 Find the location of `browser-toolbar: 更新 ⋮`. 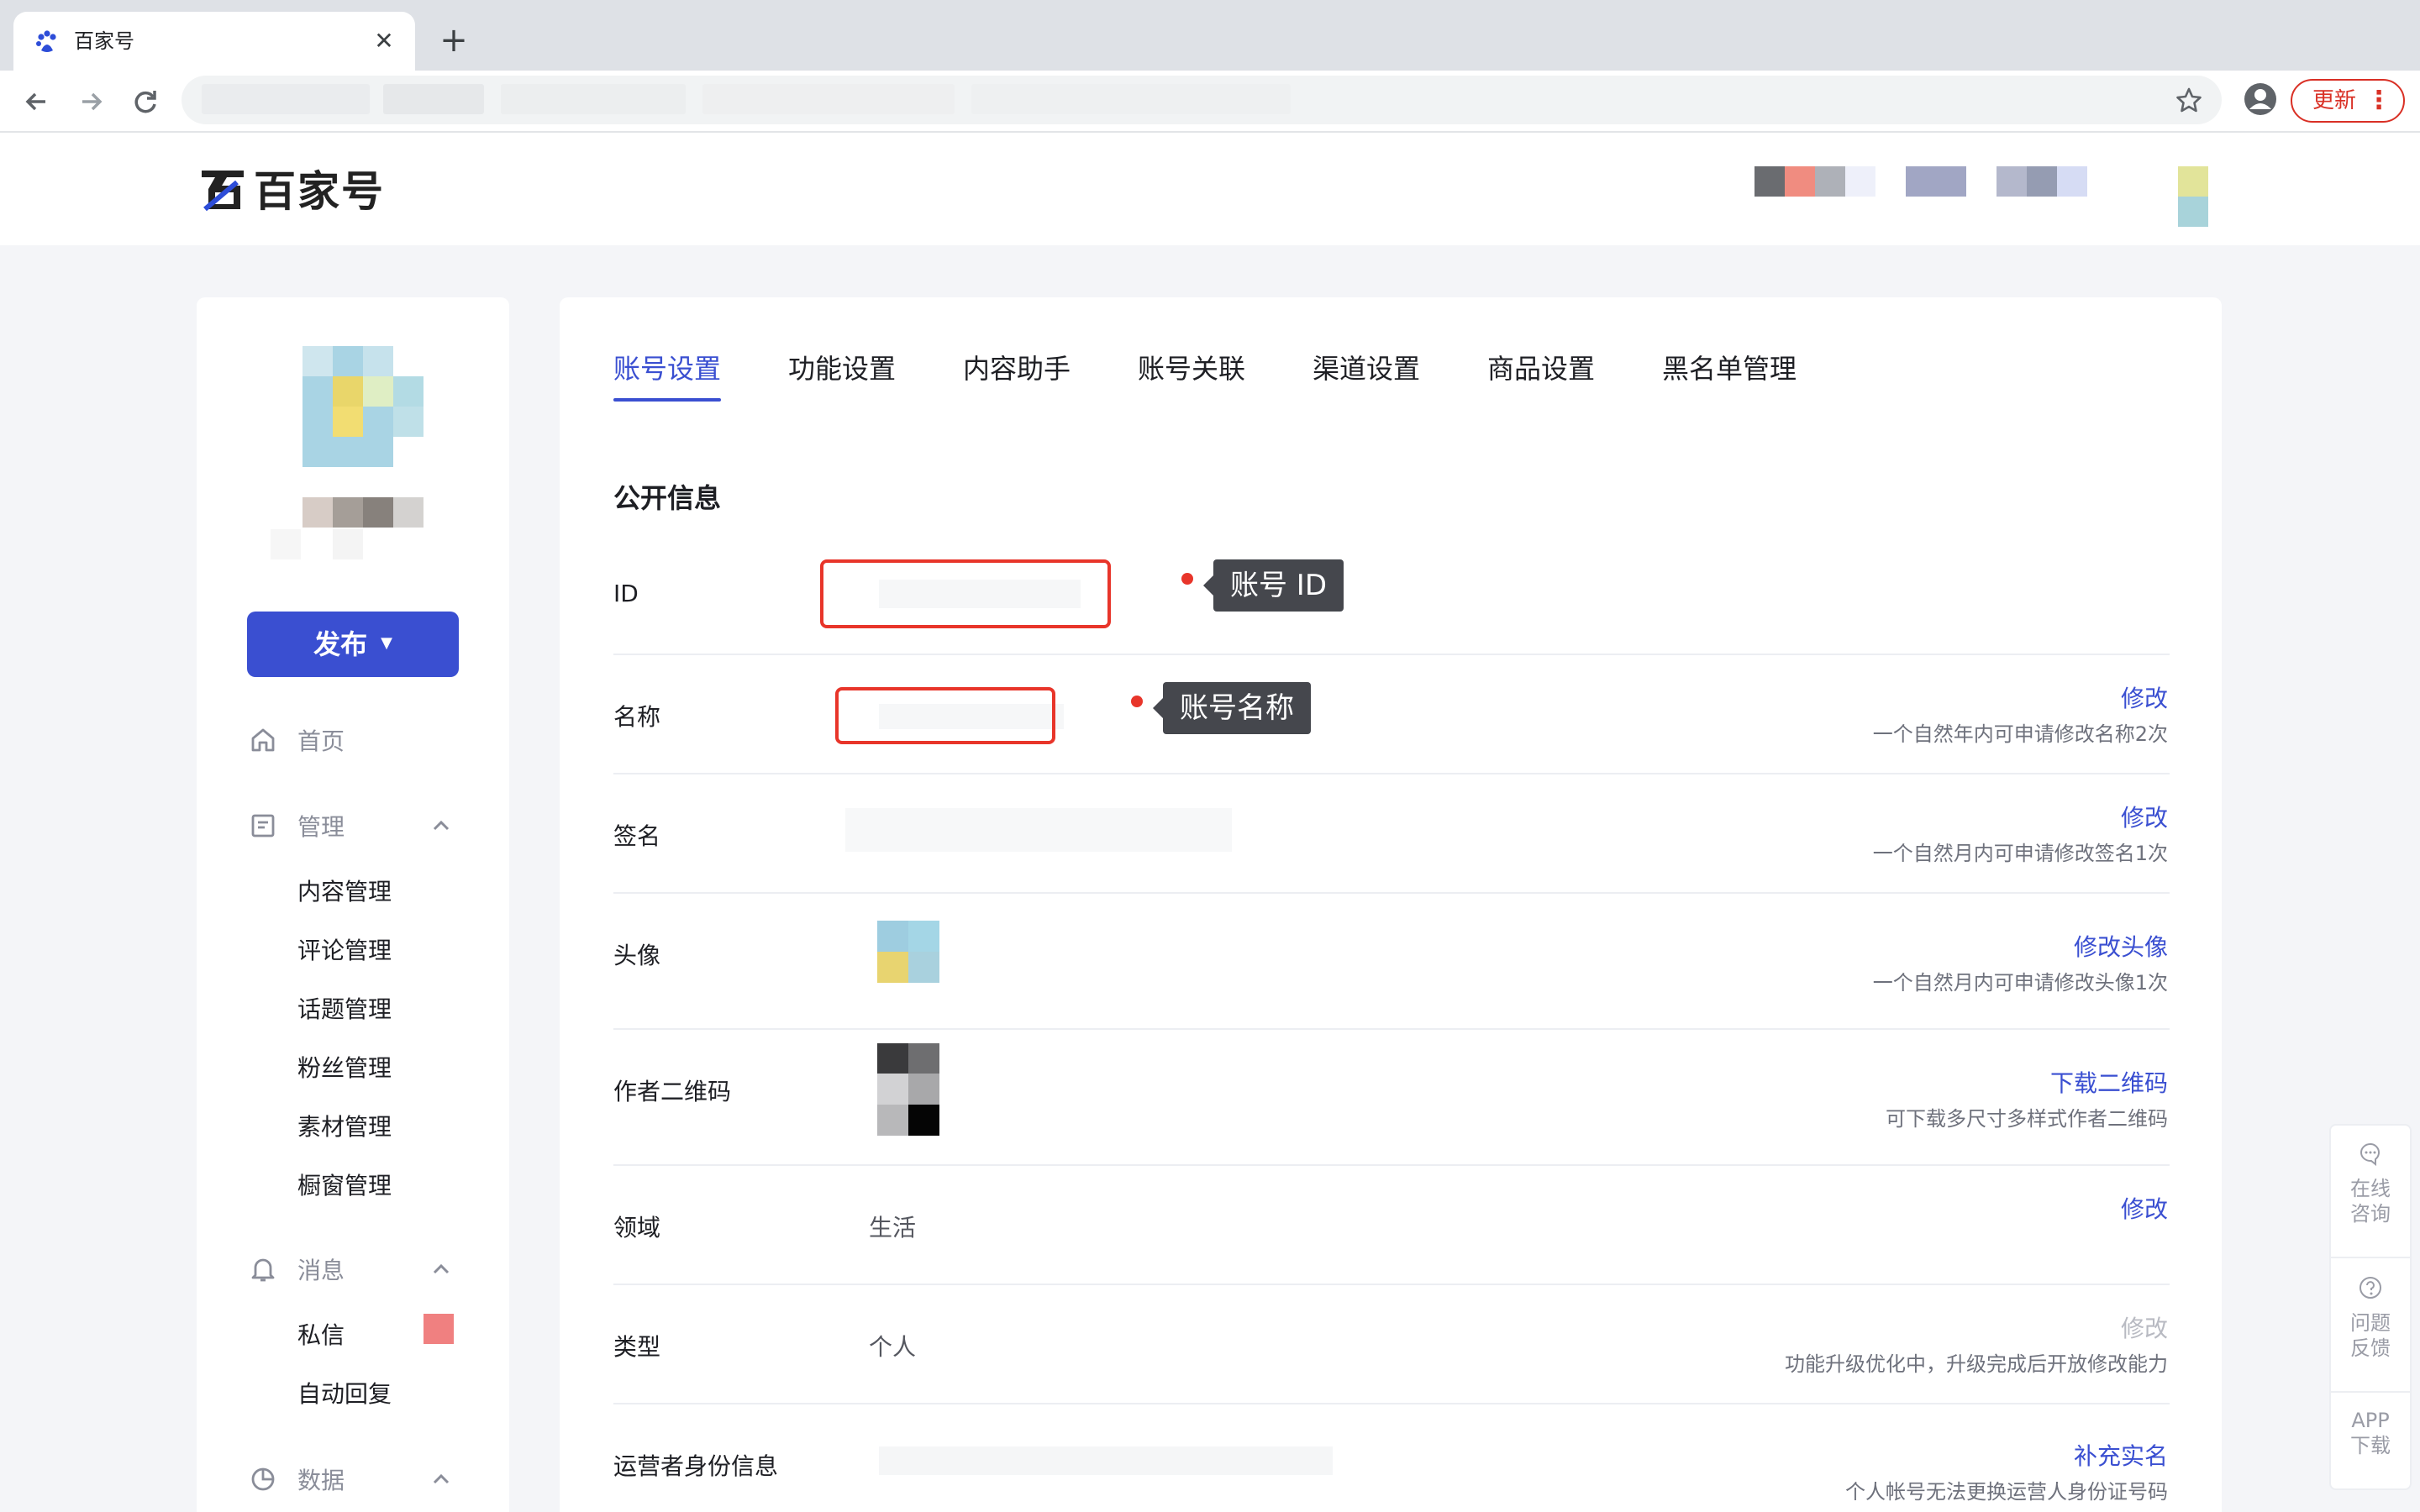

browser-toolbar: 更新 ⋮ is located at coordinates (1210, 102).